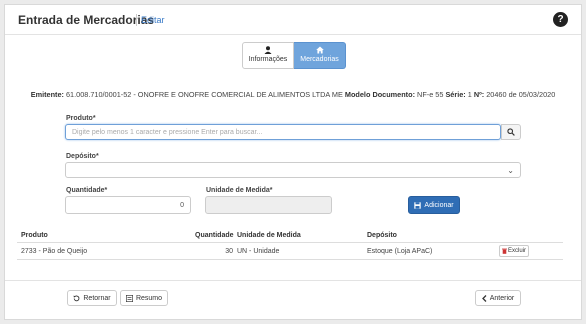  I want to click on retornar-label: Retornar, so click(97, 298).